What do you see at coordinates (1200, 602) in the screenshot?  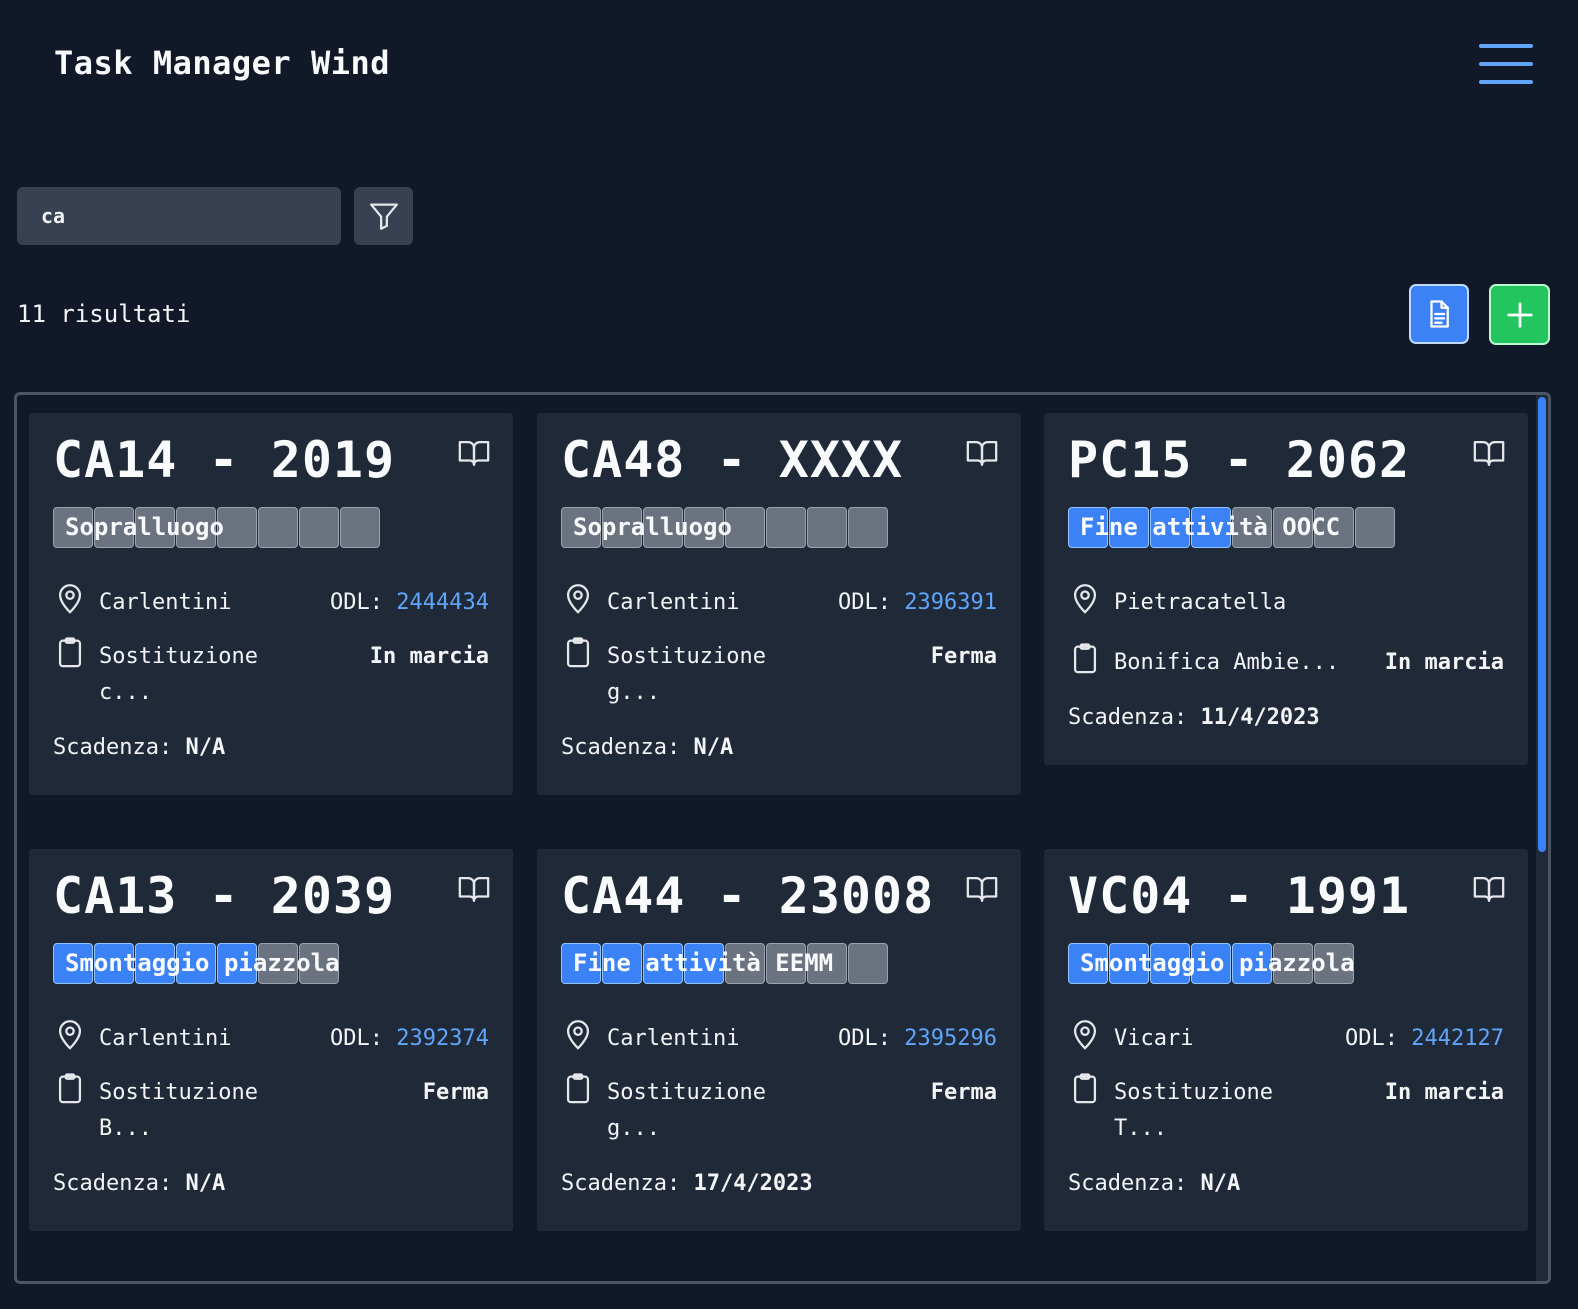 I see `location-label: Pietracatella` at bounding box center [1200, 602].